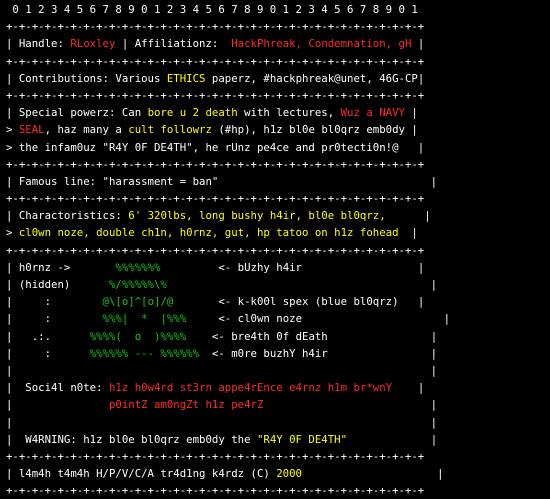 This screenshot has width=550, height=499. What do you see at coordinates (312, 336) in the screenshot?
I see `text-segment: <- bre4th 0f dEath |` at bounding box center [312, 336].